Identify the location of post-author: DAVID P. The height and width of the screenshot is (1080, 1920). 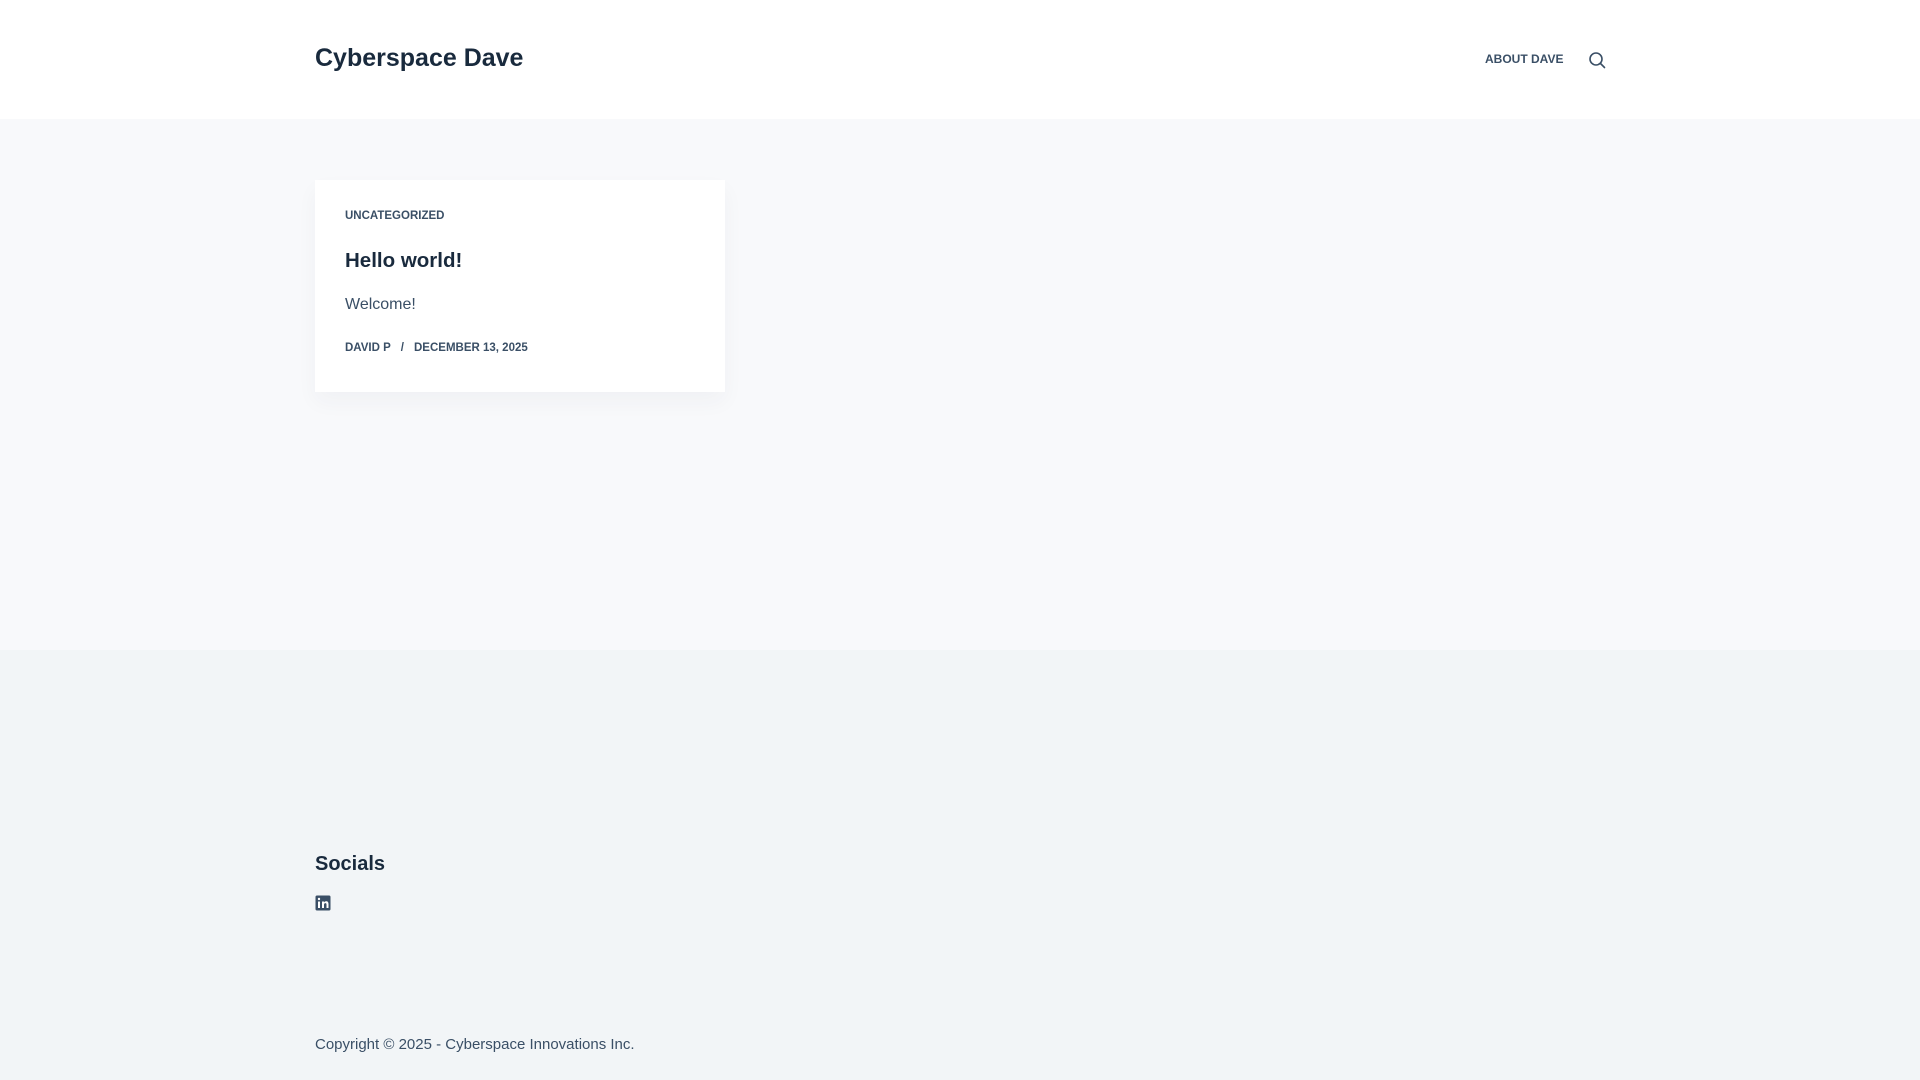
(368, 348).